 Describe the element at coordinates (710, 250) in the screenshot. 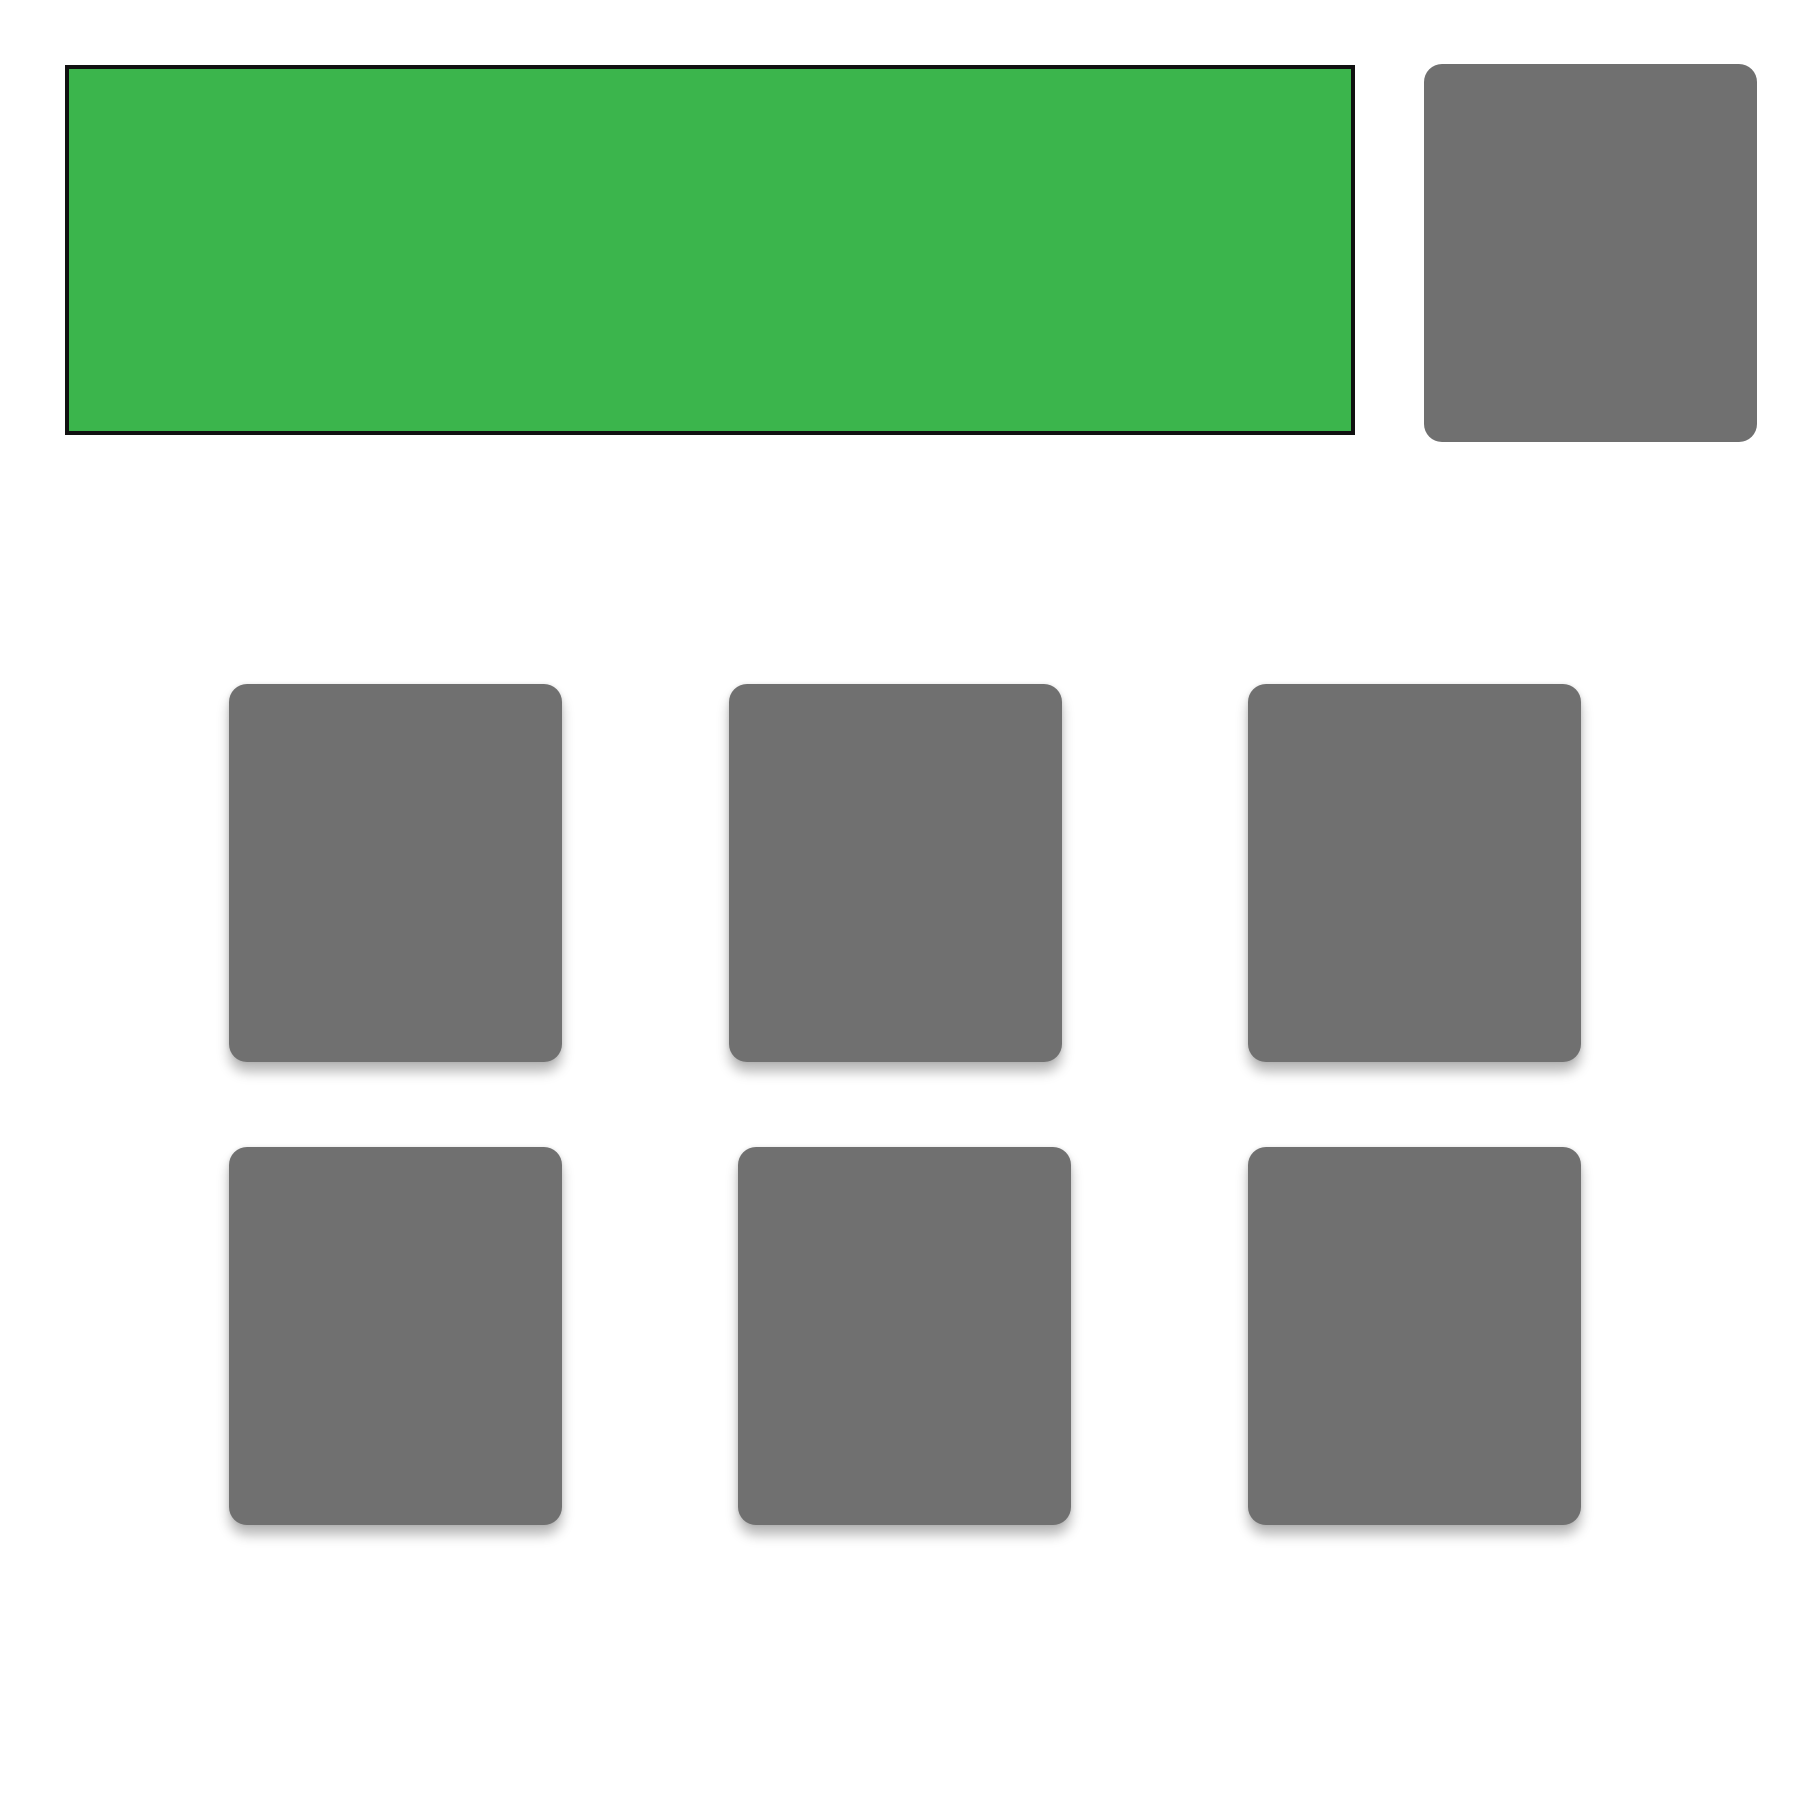

I see `display-panel` at that location.